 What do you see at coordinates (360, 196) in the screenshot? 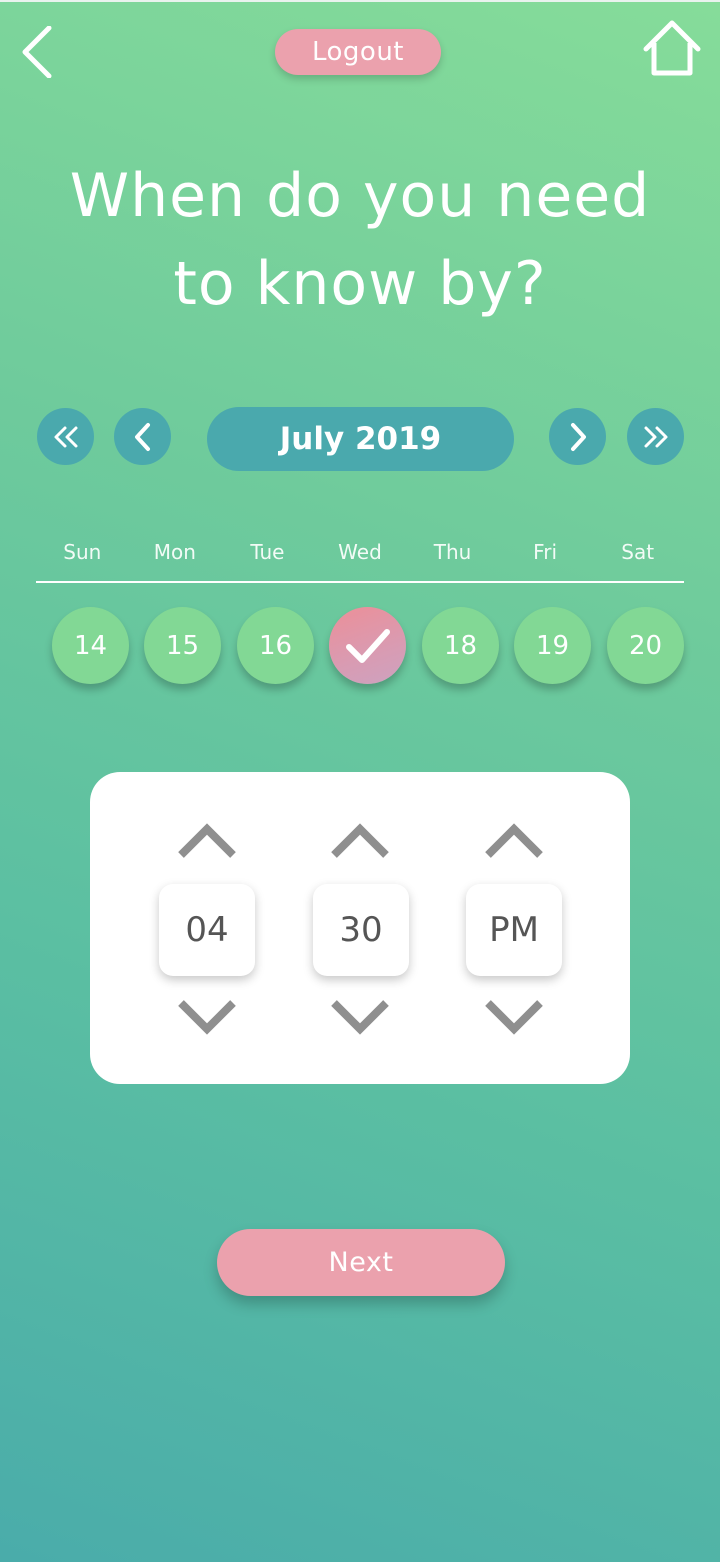
I see `page-title-line-1: When do you need` at bounding box center [360, 196].